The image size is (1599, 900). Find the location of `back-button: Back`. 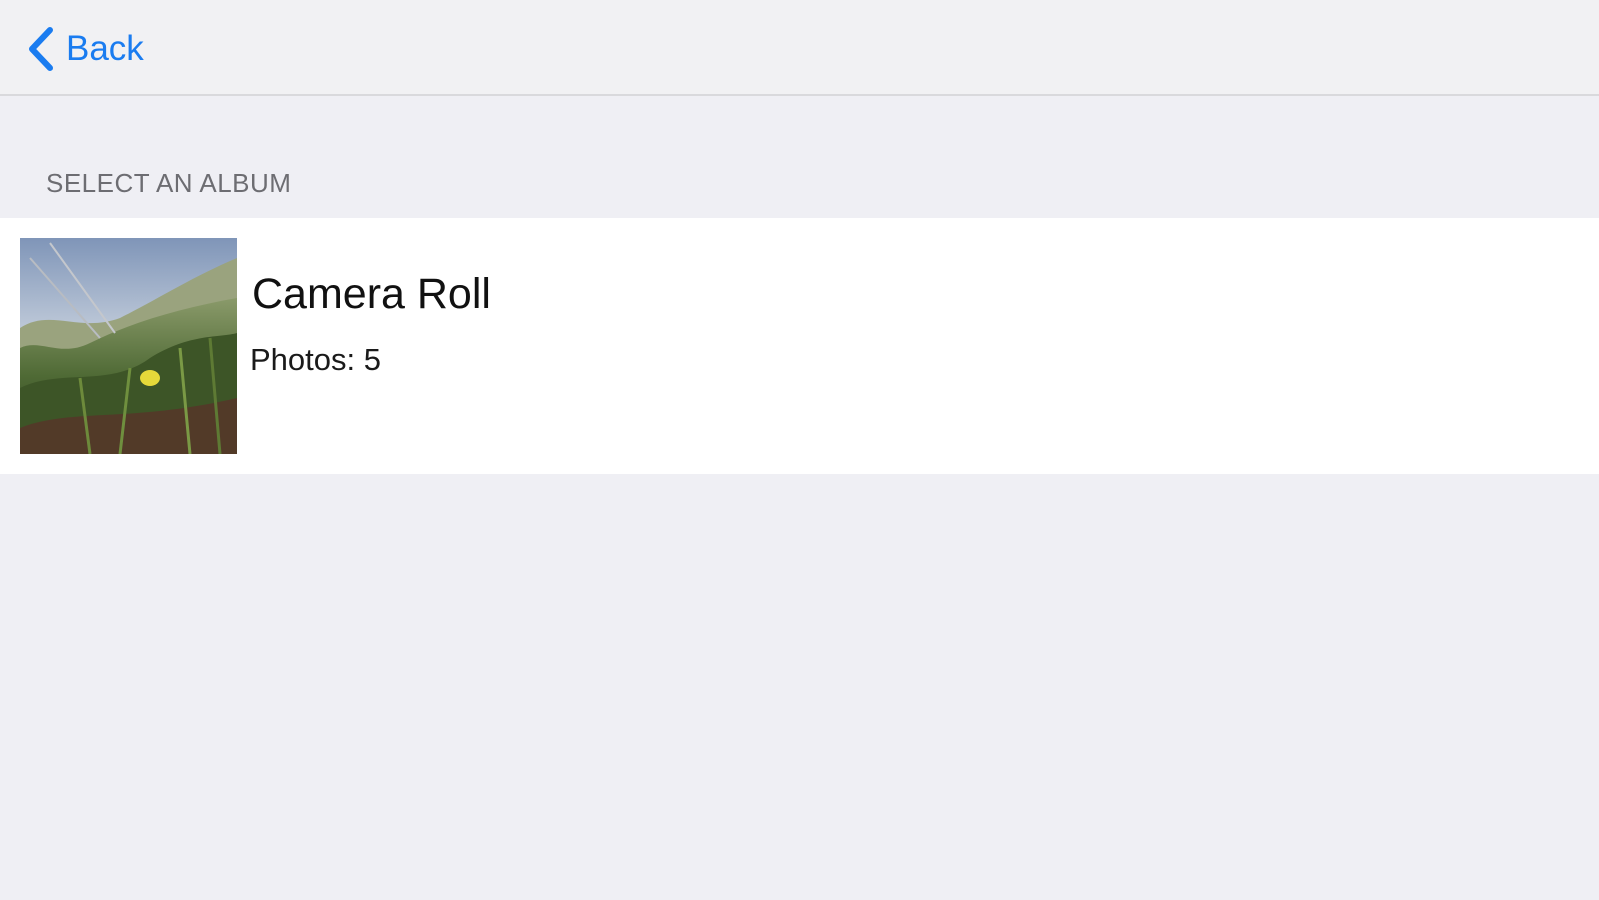

back-button: Back is located at coordinates (85, 49).